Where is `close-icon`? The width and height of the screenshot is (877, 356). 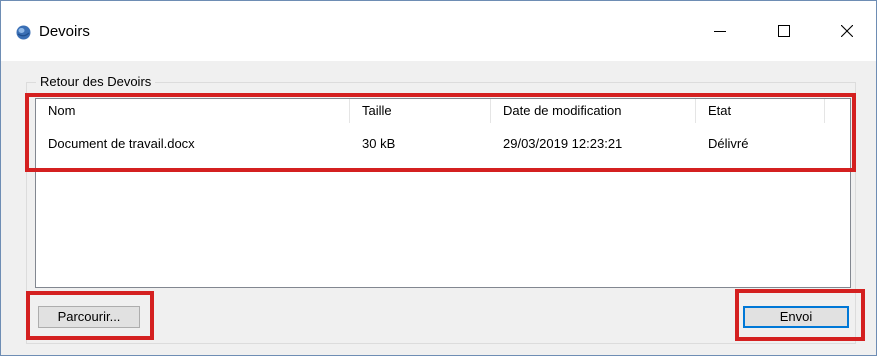 close-icon is located at coordinates (847, 31).